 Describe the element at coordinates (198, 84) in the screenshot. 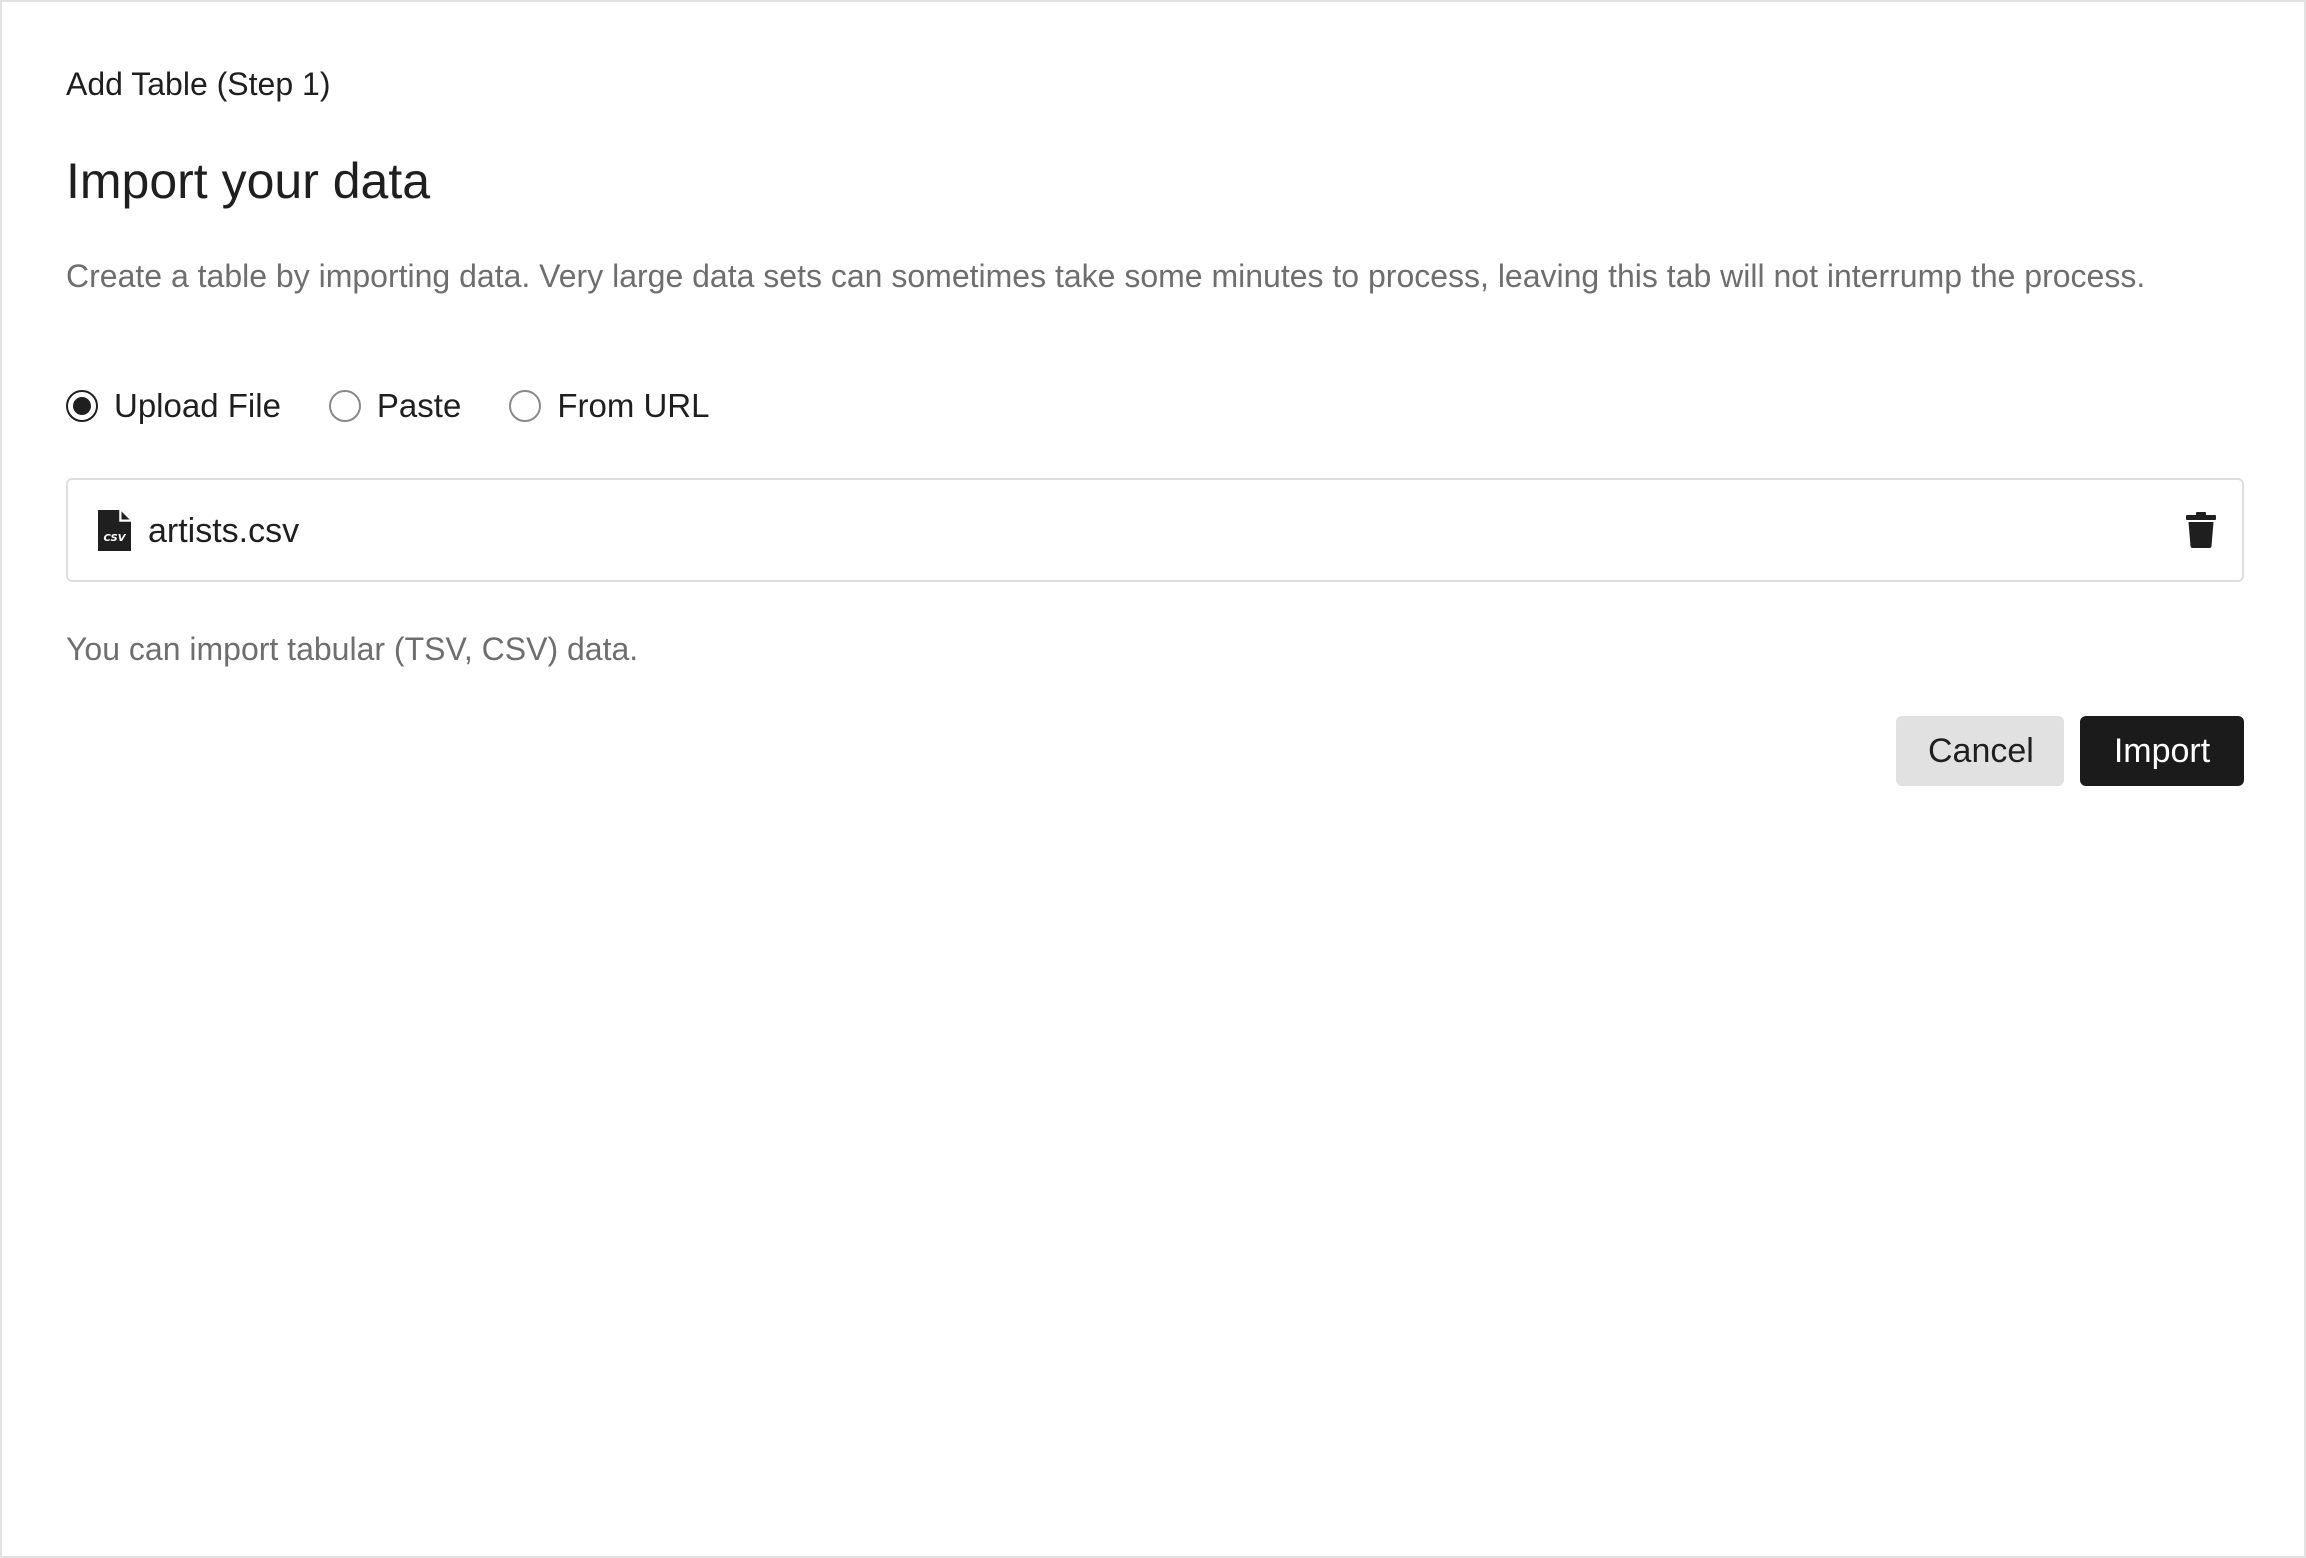

I see `dialog-step-title: Add Table (Step 1)` at that location.